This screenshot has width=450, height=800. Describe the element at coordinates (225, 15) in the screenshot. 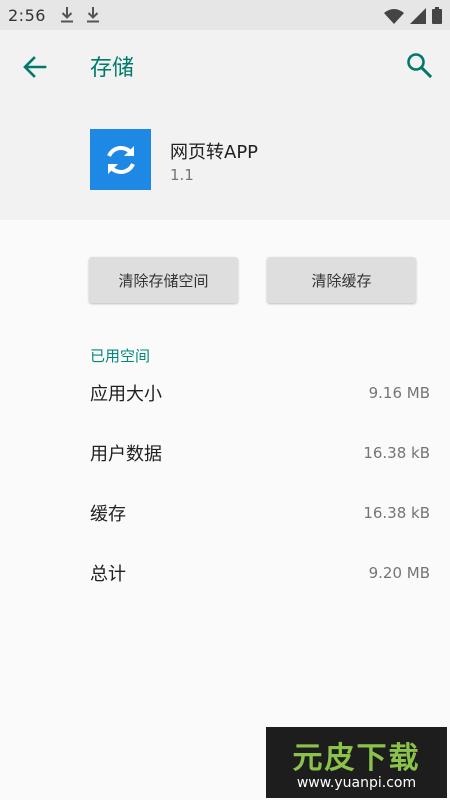

I see `status-bar: 2:56` at that location.